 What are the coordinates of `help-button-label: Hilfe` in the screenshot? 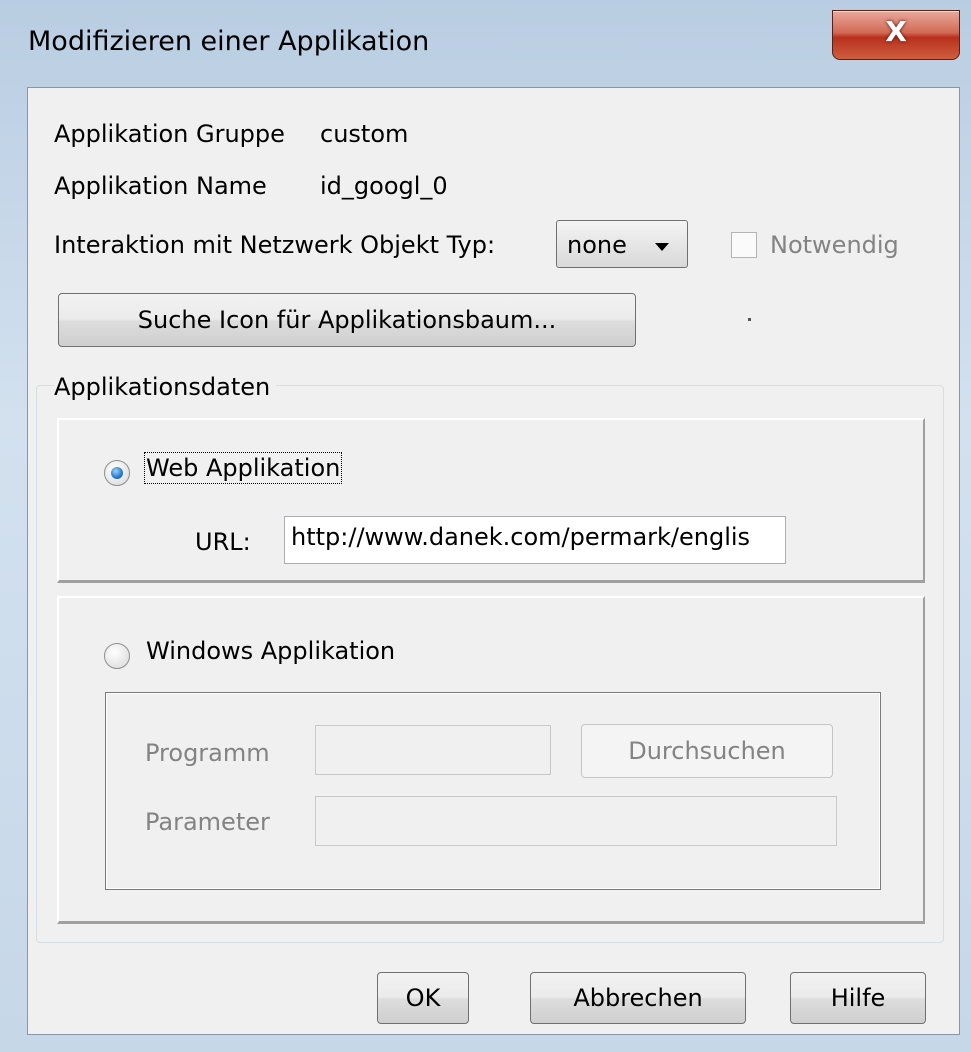 It's located at (858, 998).